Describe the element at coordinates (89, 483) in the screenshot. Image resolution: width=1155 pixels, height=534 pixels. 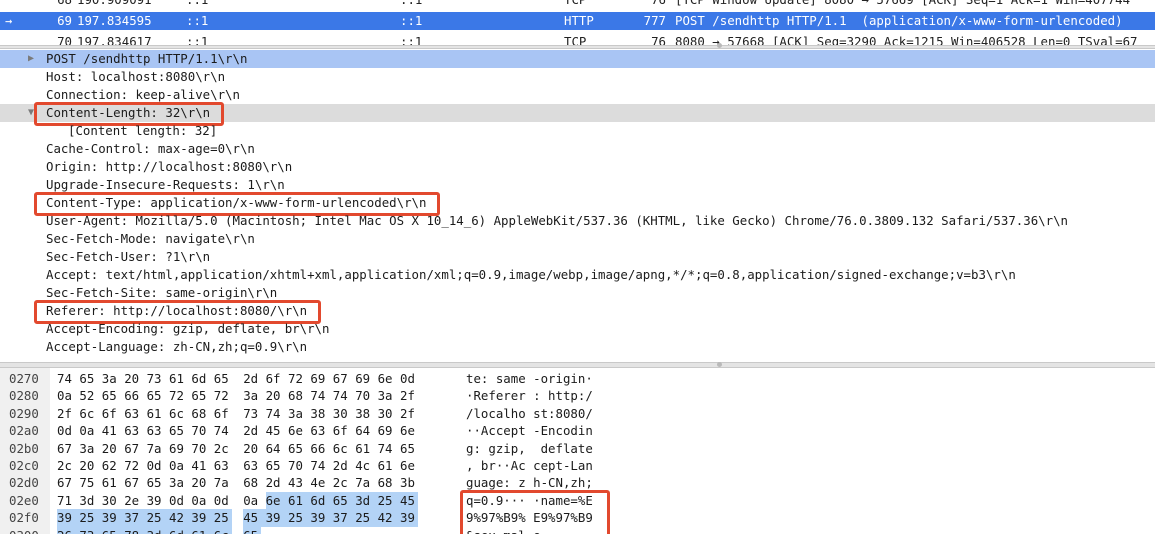
I see `hex-byte: 75` at that location.